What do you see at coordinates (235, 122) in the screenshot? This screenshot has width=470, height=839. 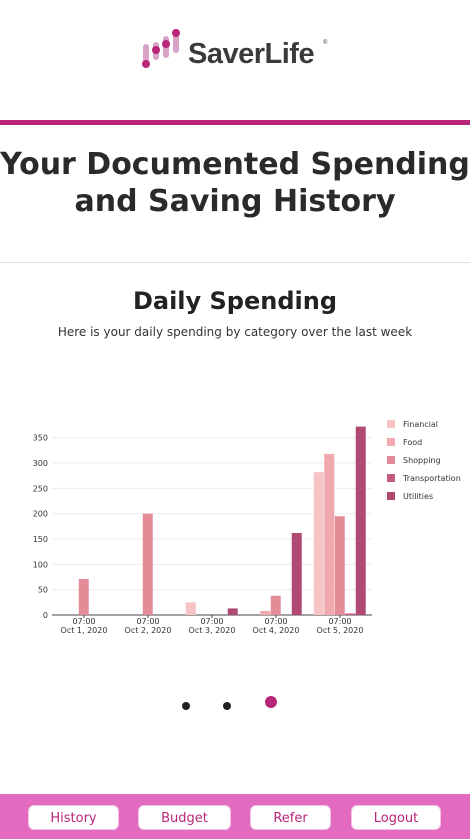 I see `header-accent-bar` at bounding box center [235, 122].